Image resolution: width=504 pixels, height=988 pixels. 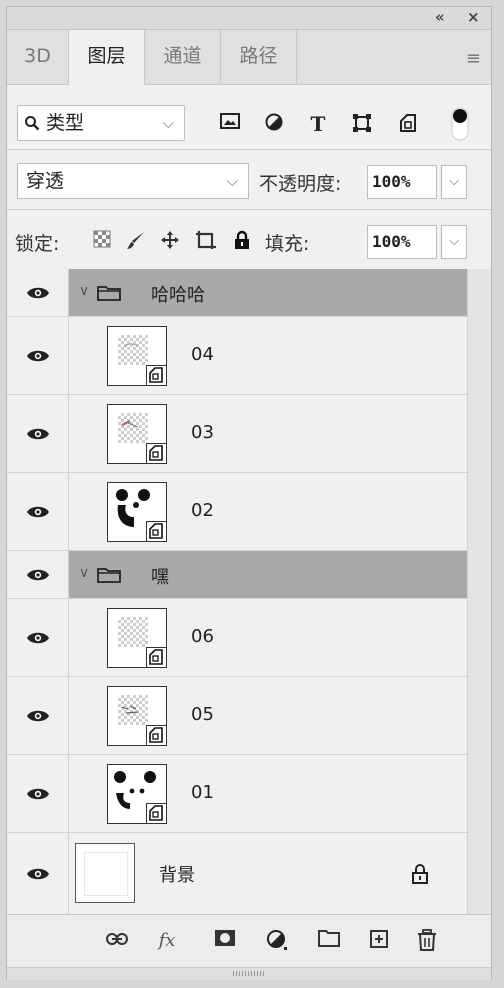 What do you see at coordinates (230, 124) in the screenshot?
I see `image-filter-icon` at bounding box center [230, 124].